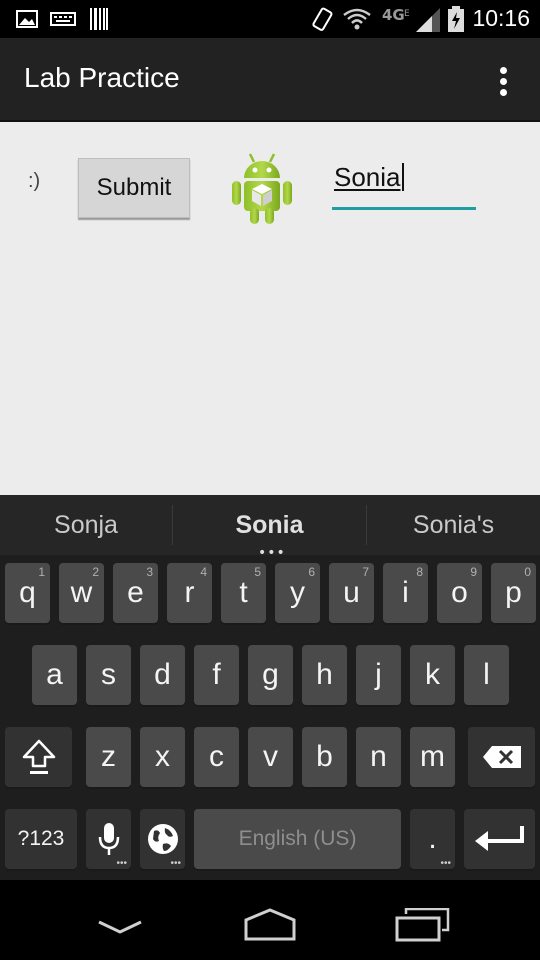 The width and height of the screenshot is (540, 960). What do you see at coordinates (453, 525) in the screenshot?
I see `suggestion-item: Sonia's` at bounding box center [453, 525].